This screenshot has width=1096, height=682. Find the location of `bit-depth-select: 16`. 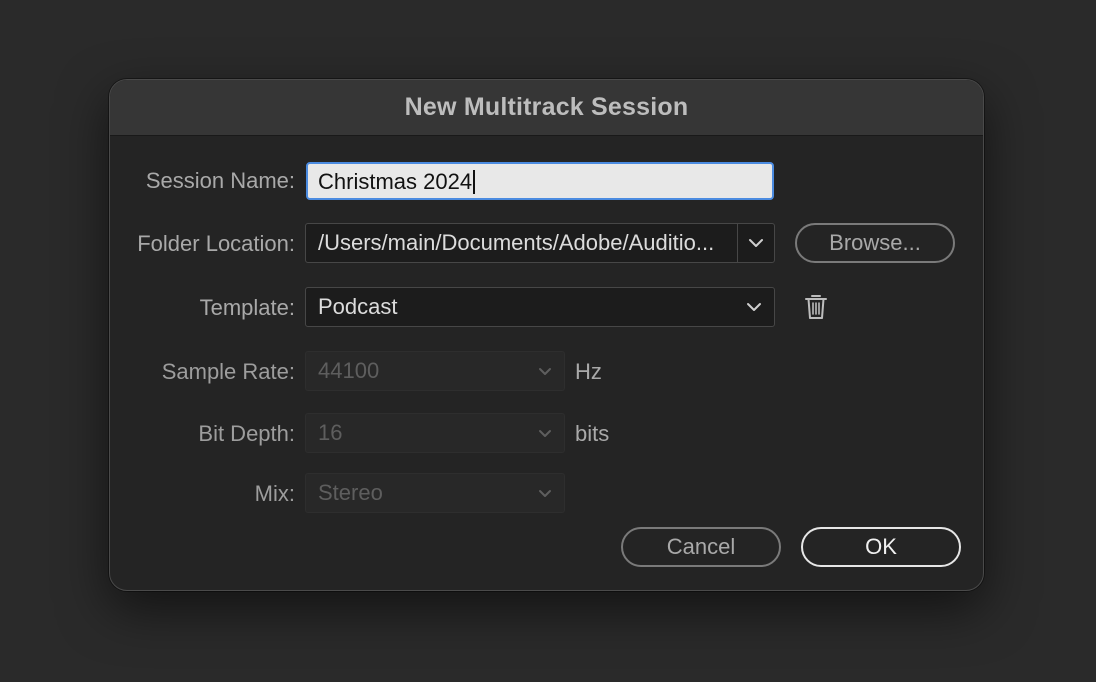

bit-depth-select: 16 is located at coordinates (435, 433).